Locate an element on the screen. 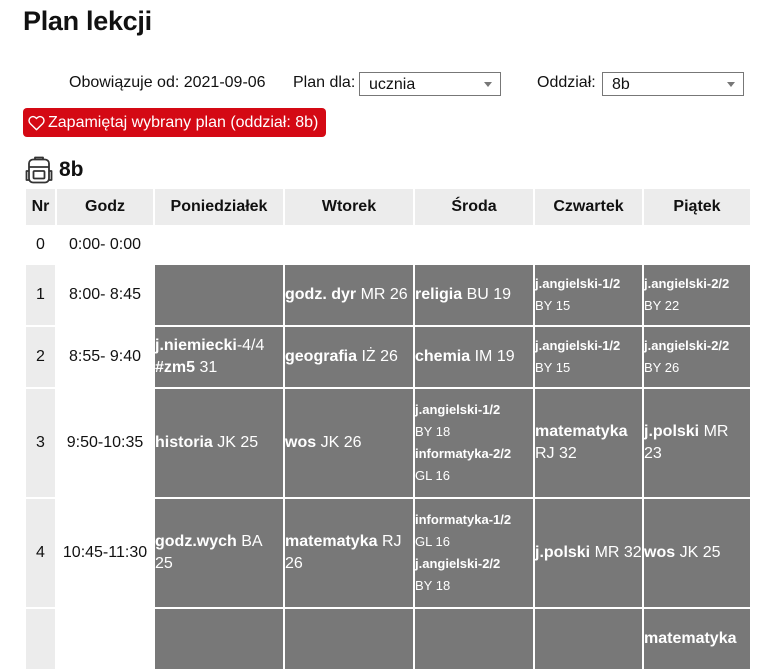 The image size is (780, 671). lesson-entry: geografia IŻ 26 is located at coordinates (349, 357).